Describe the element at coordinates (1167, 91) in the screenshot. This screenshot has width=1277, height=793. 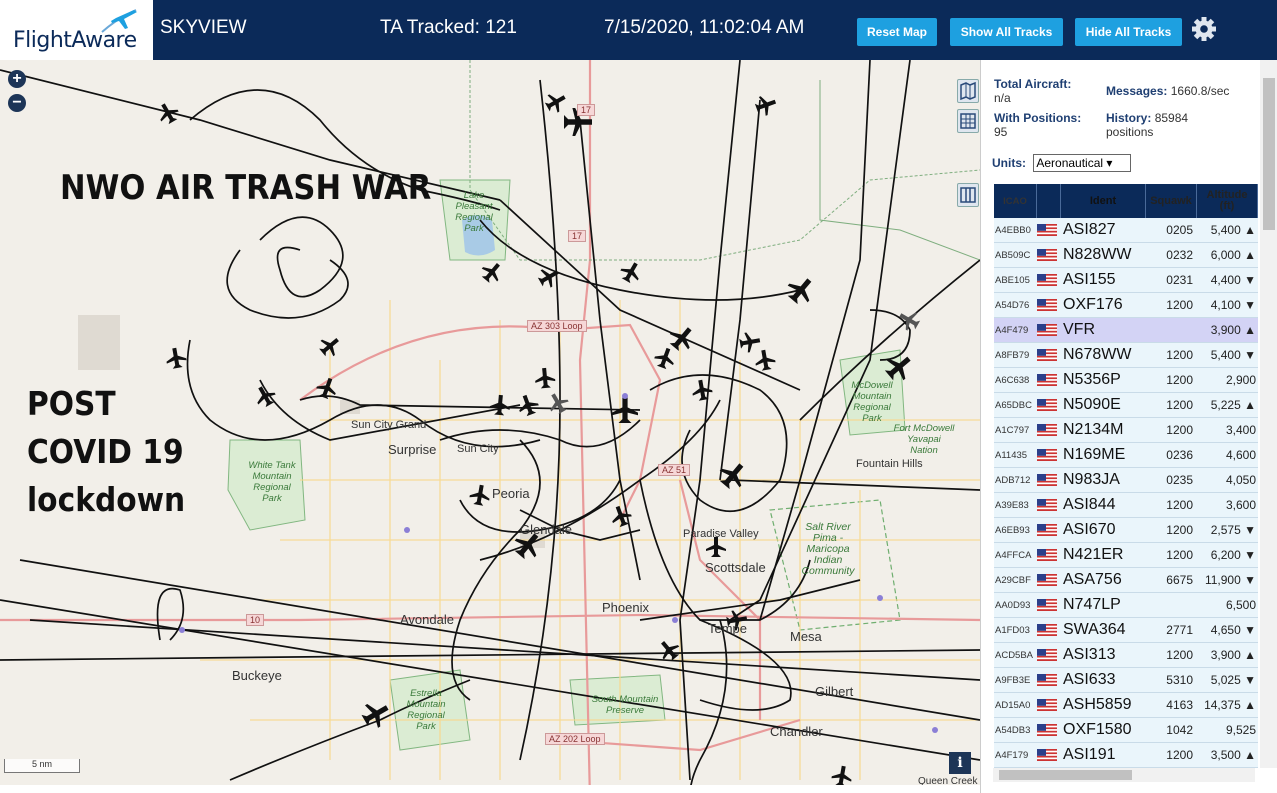
I see `stat-messages: Messages: 1660.8/sec` at that location.